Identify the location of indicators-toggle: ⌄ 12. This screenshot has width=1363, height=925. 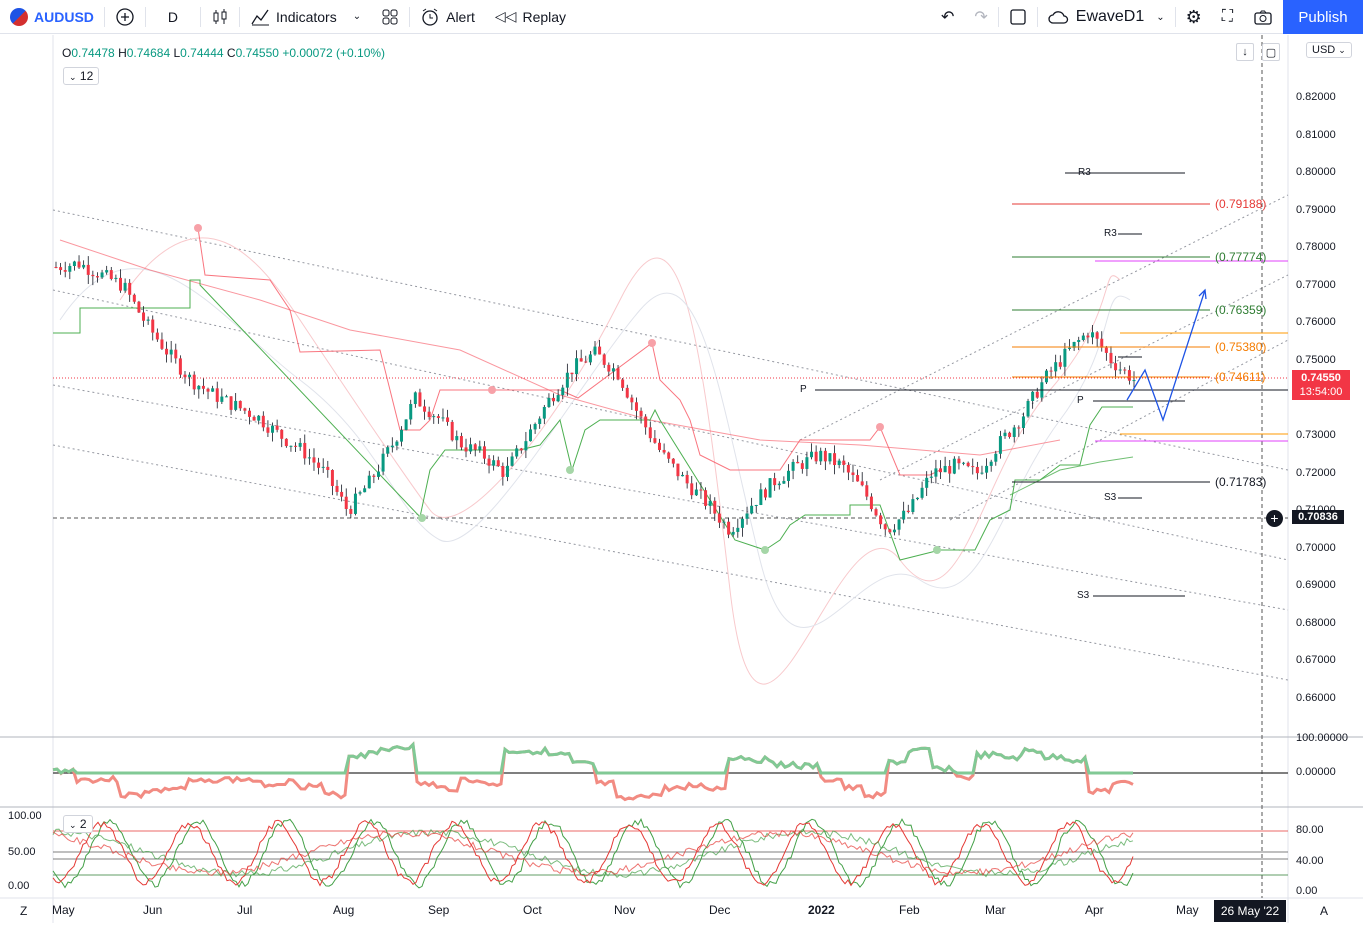
(81, 76).